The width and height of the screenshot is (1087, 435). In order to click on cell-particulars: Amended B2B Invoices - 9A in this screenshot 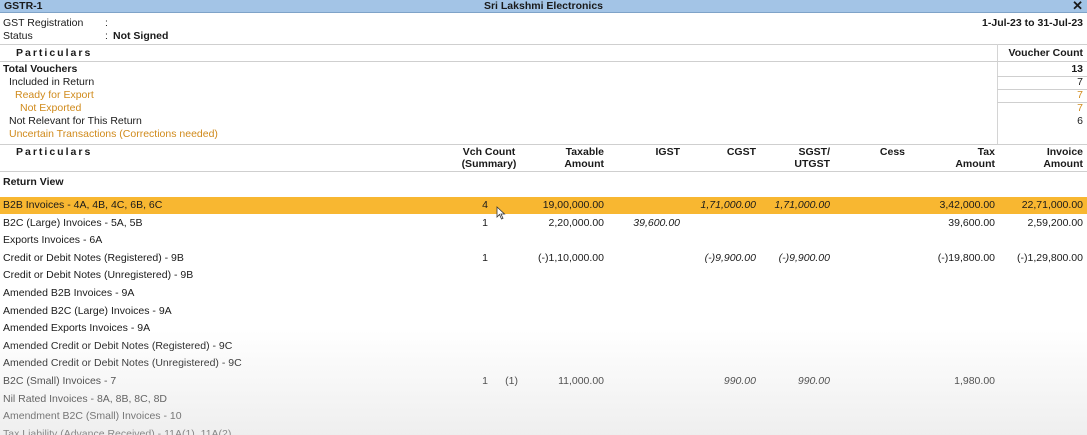, I will do `click(69, 293)`.